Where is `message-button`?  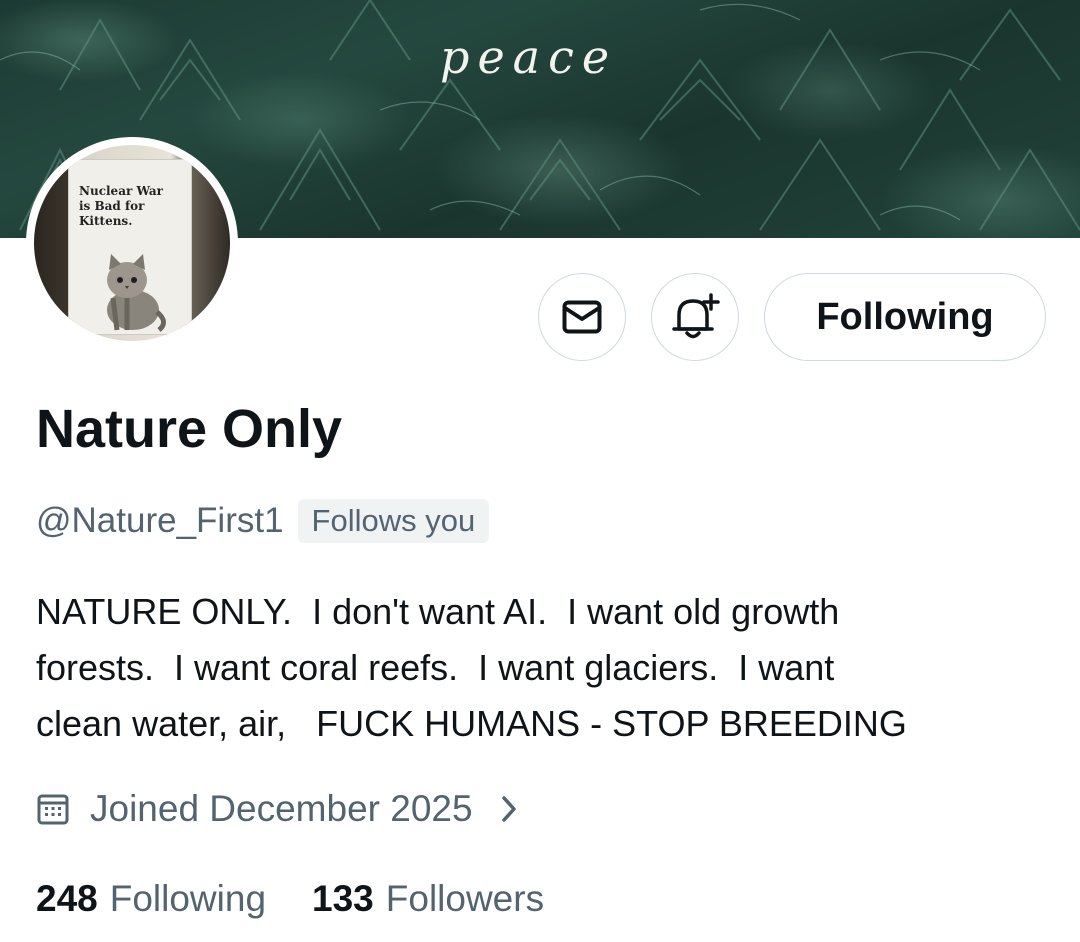 message-button is located at coordinates (582, 317).